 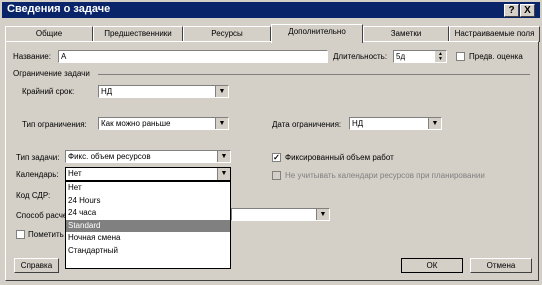 I want to click on ignore-resource-calendars-checkbox, so click(x=276, y=175).